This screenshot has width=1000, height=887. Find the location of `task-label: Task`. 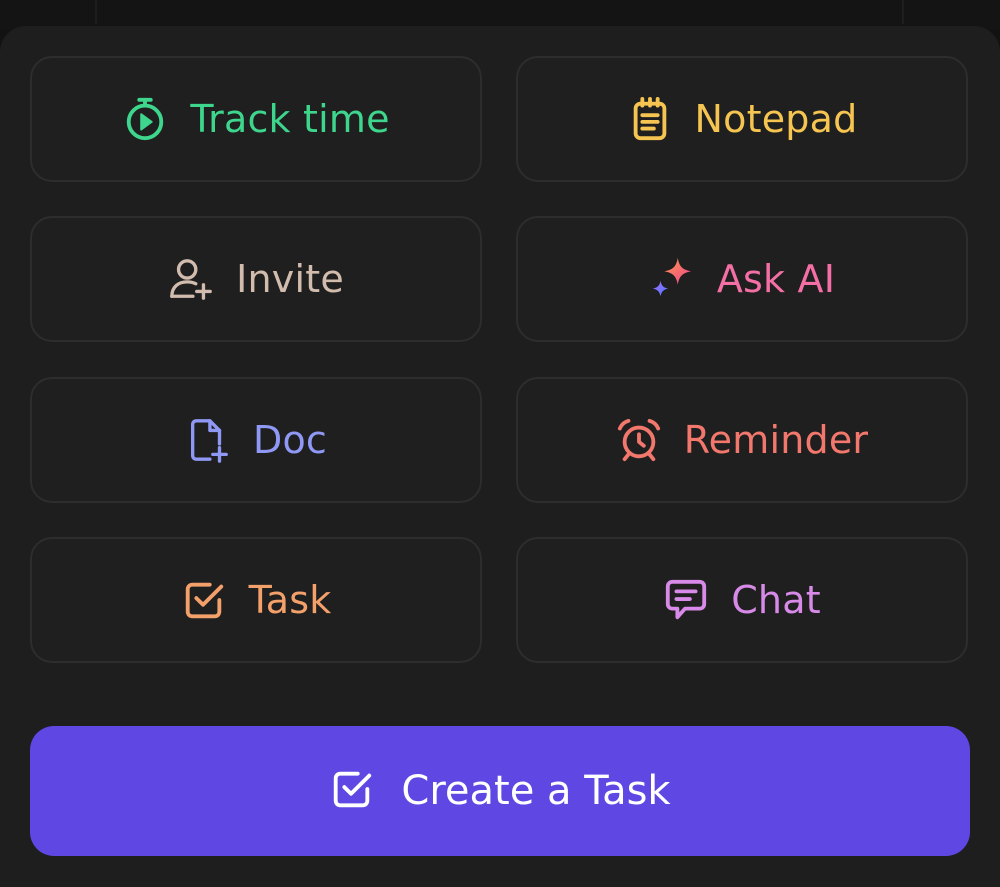

task-label: Task is located at coordinates (290, 600).